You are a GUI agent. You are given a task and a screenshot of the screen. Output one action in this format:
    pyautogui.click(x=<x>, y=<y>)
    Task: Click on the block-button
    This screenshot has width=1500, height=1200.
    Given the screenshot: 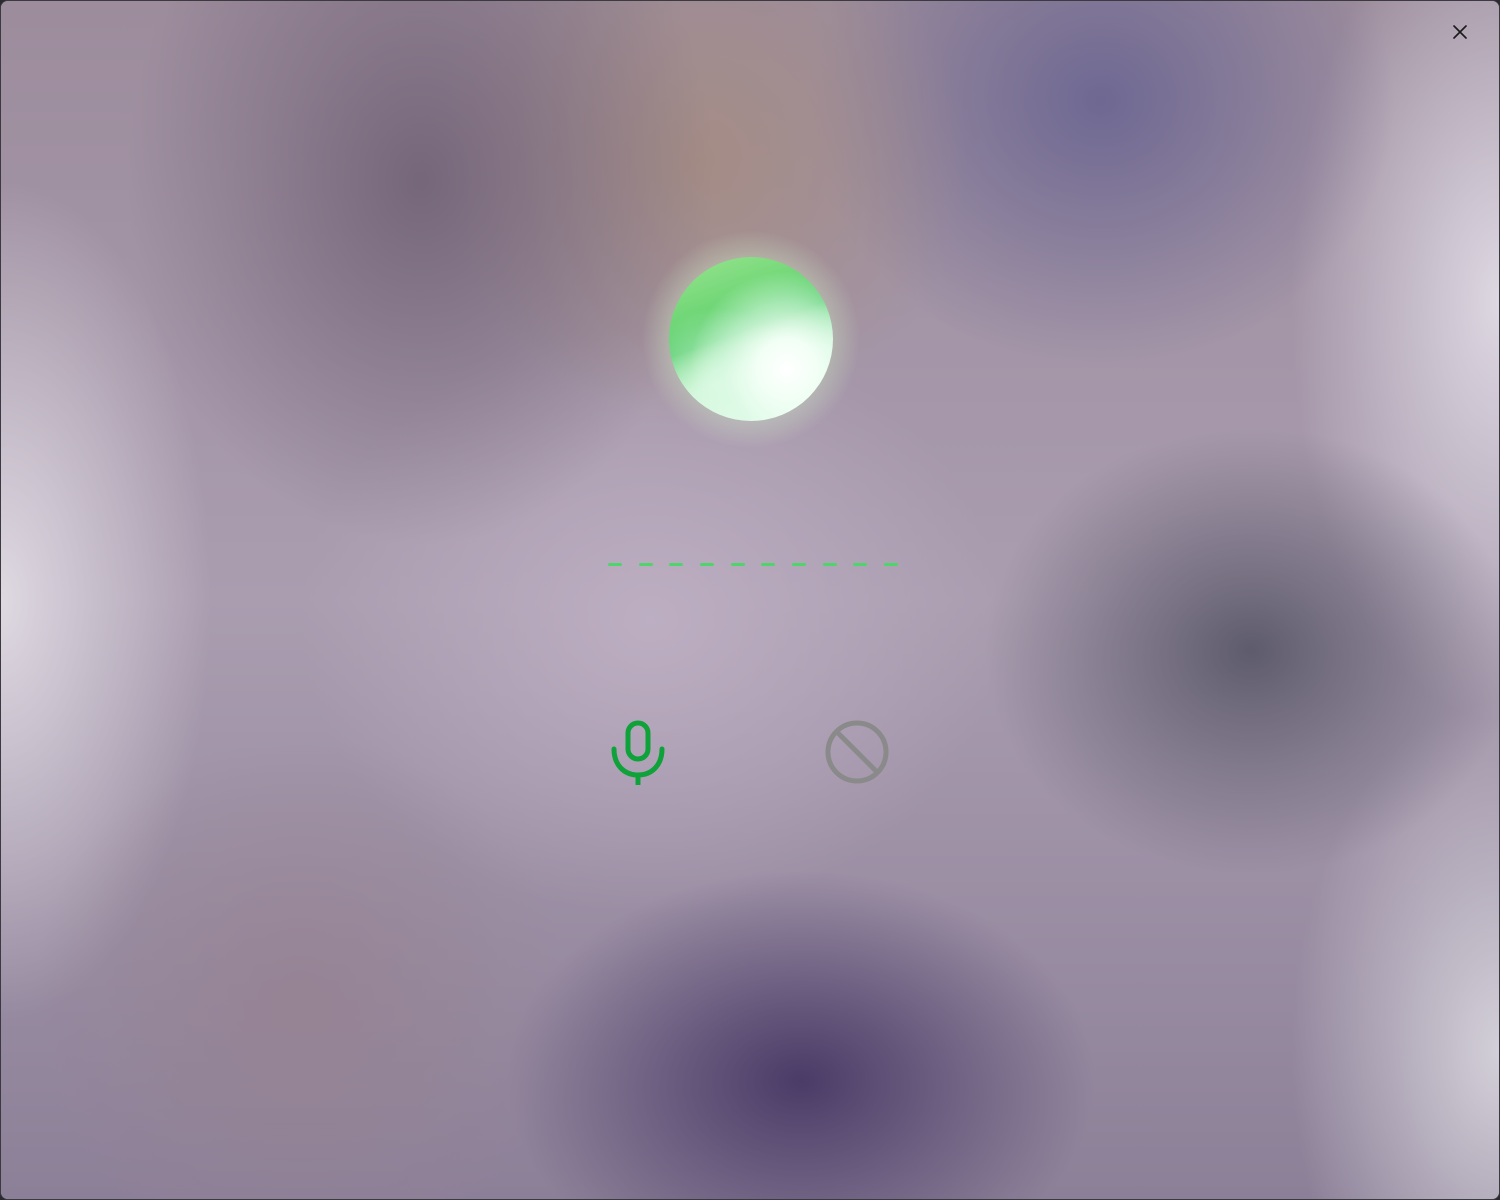 What is the action you would take?
    pyautogui.click(x=857, y=752)
    